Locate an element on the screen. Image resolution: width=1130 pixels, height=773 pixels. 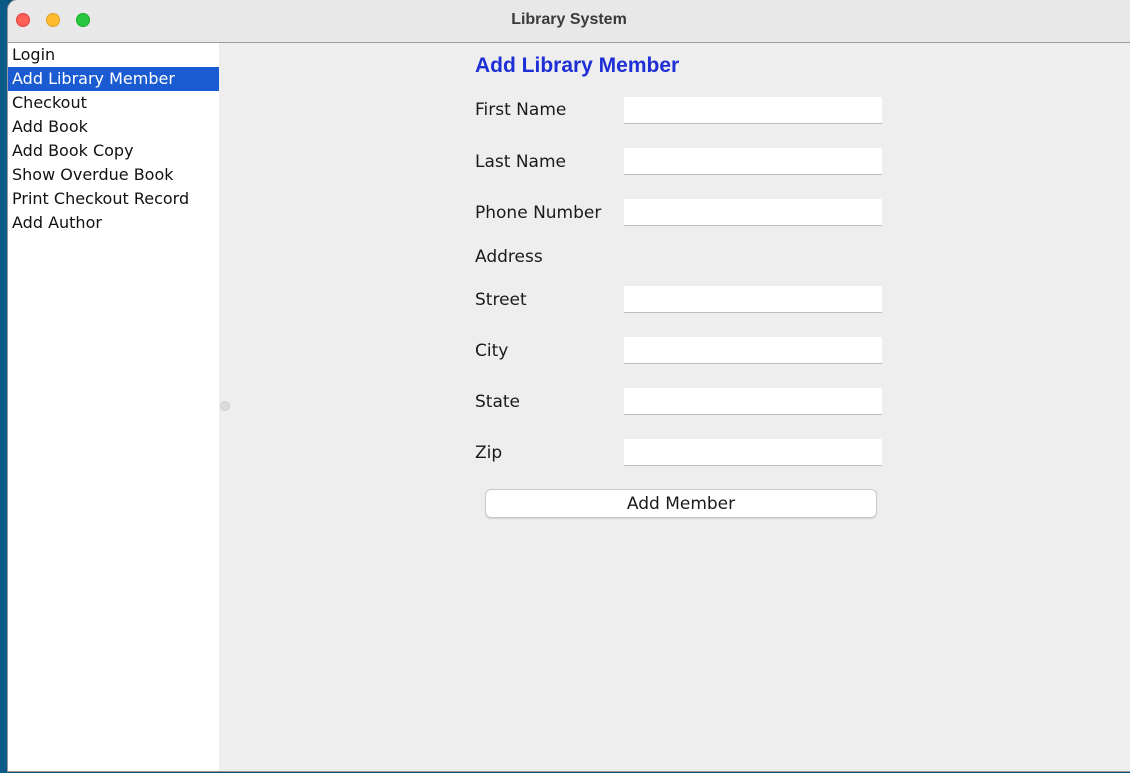
city-input is located at coordinates (753, 350).